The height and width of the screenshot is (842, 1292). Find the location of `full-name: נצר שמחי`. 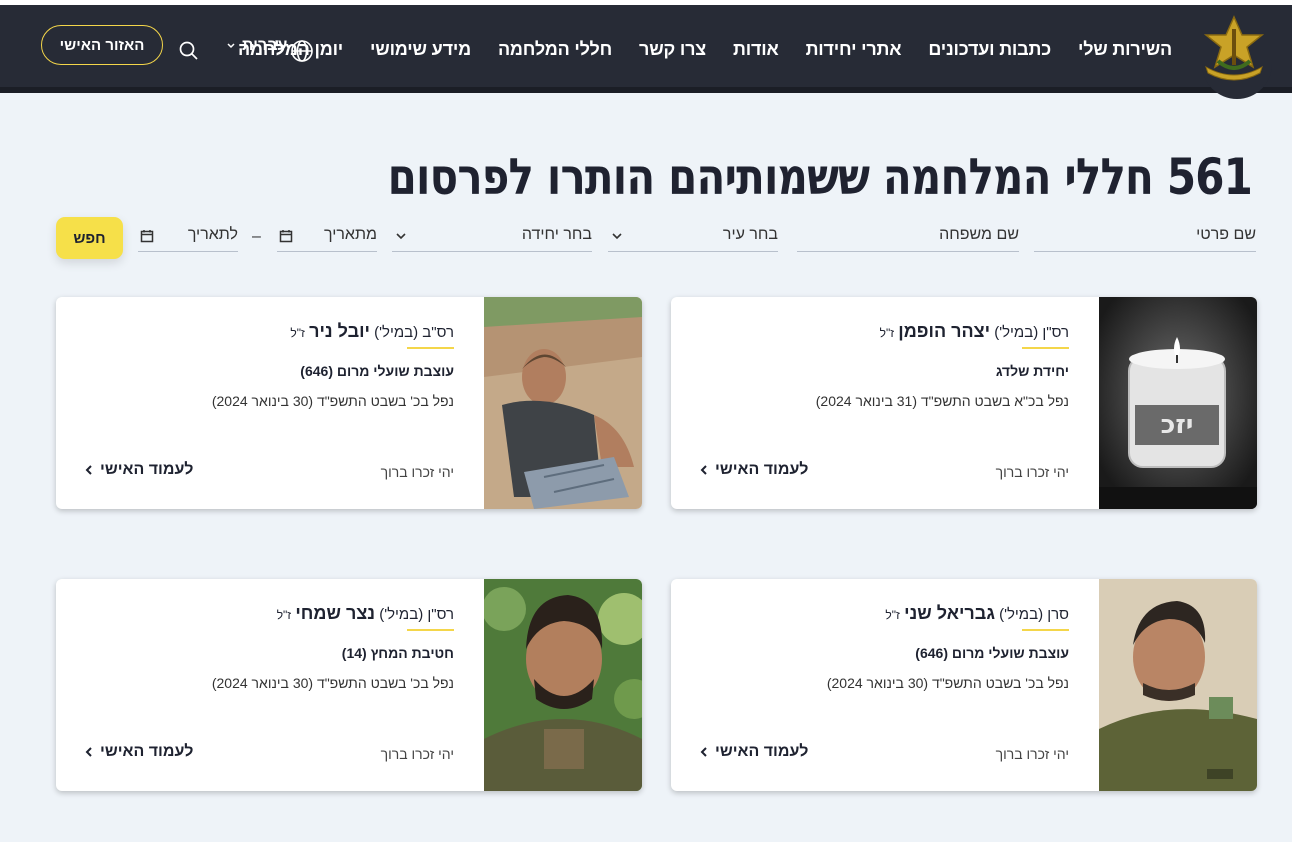

full-name: נצר שמחי is located at coordinates (335, 613).